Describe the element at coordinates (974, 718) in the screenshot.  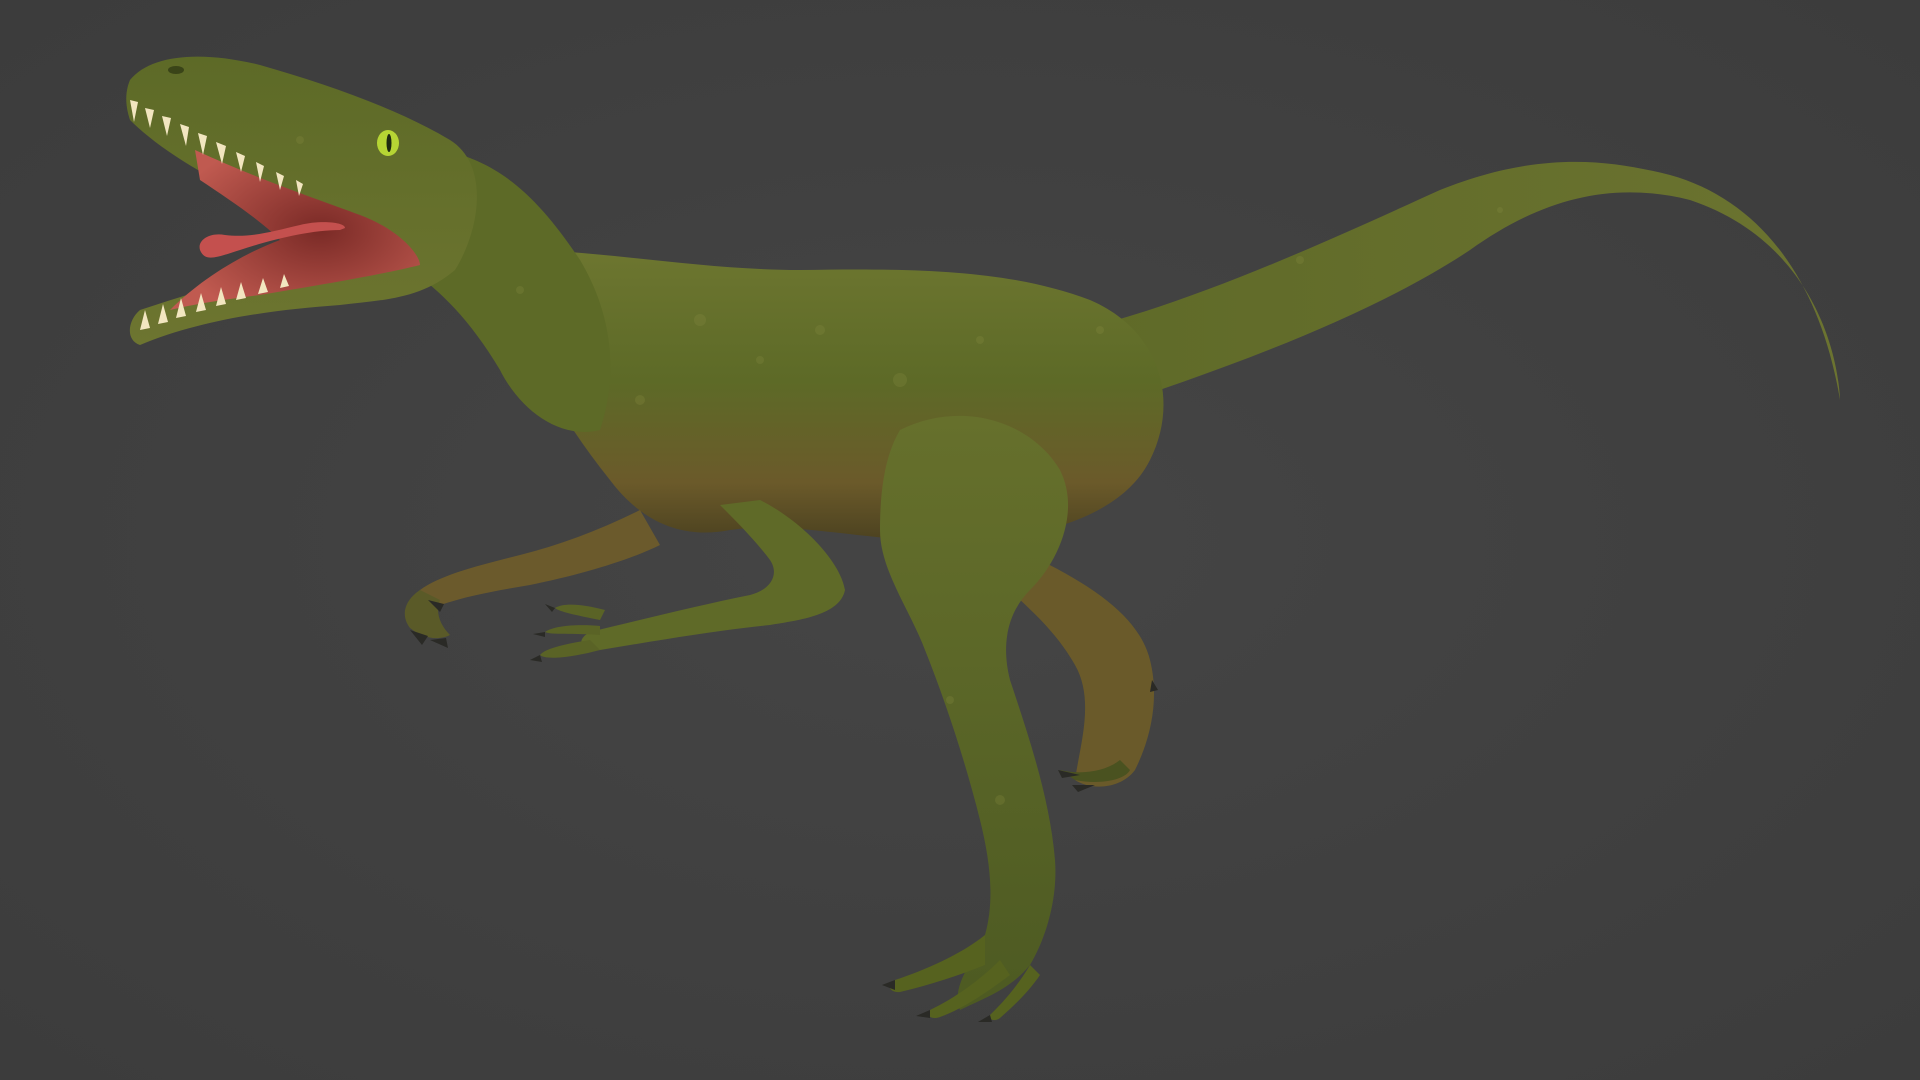
I see `near-hind-leg` at that location.